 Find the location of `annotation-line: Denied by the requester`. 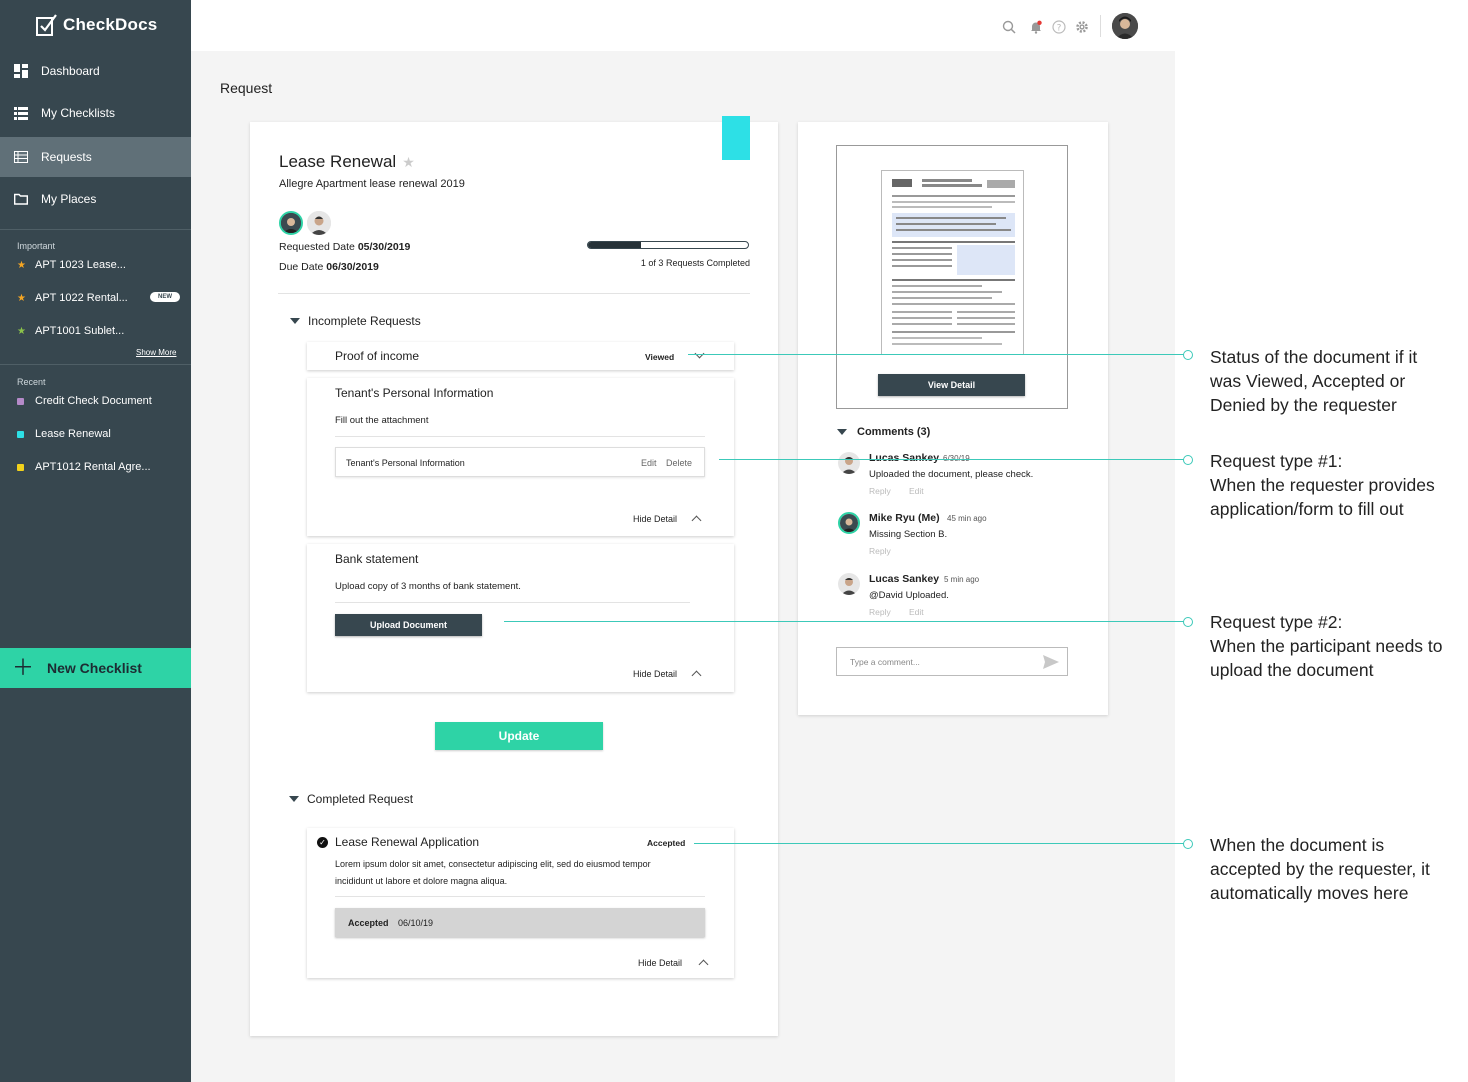

annotation-line: Denied by the requester is located at coordinates (1303, 405).